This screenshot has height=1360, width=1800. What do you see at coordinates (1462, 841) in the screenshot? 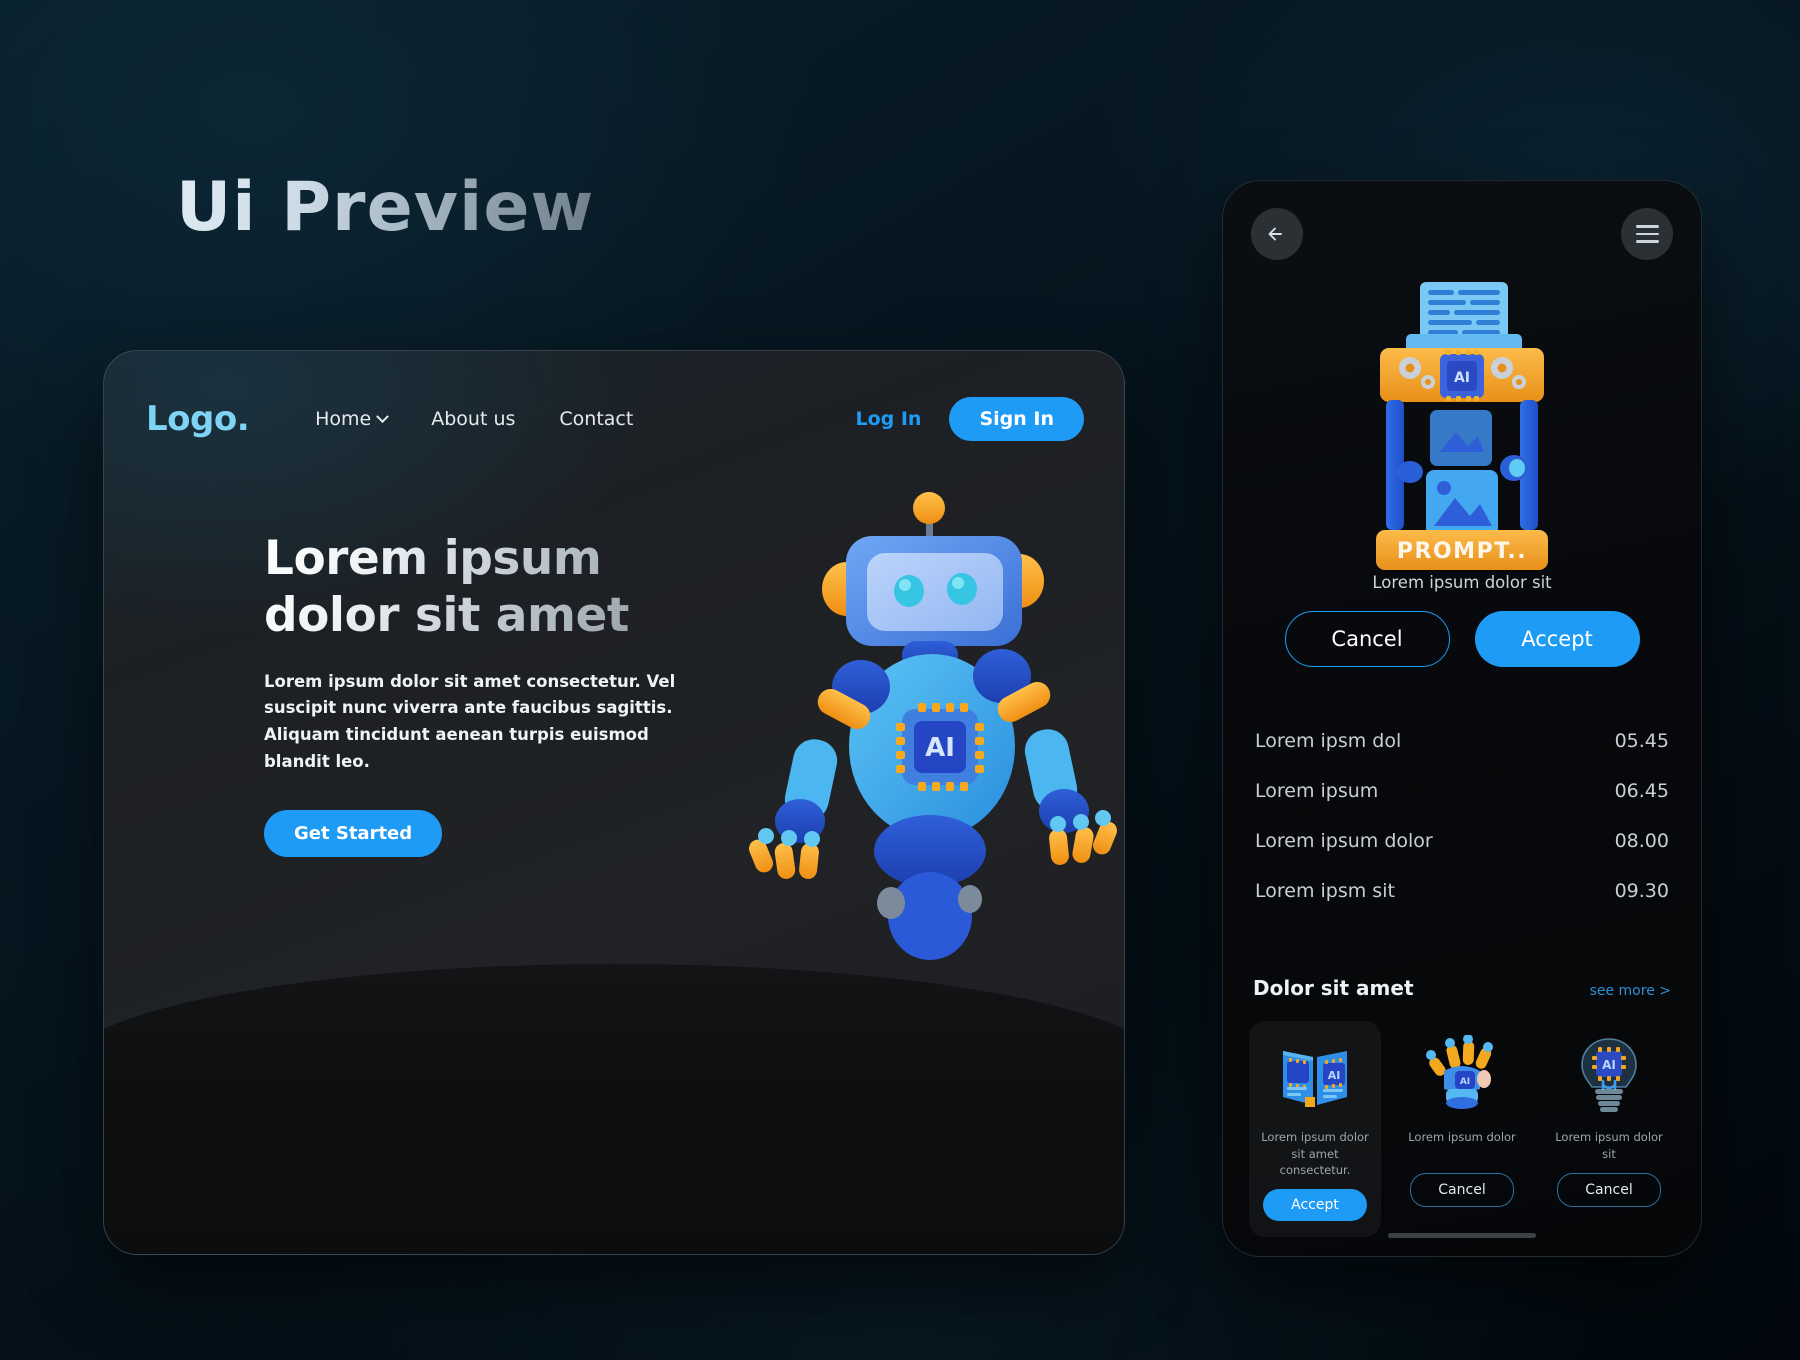
I see `list-item: Lorem ipsum dolor 08.00` at bounding box center [1462, 841].